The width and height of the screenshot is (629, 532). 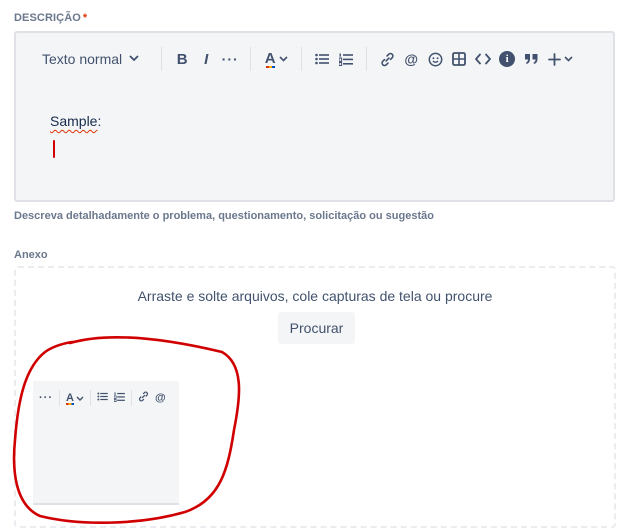 I want to click on info-icon: i, so click(x=507, y=59).